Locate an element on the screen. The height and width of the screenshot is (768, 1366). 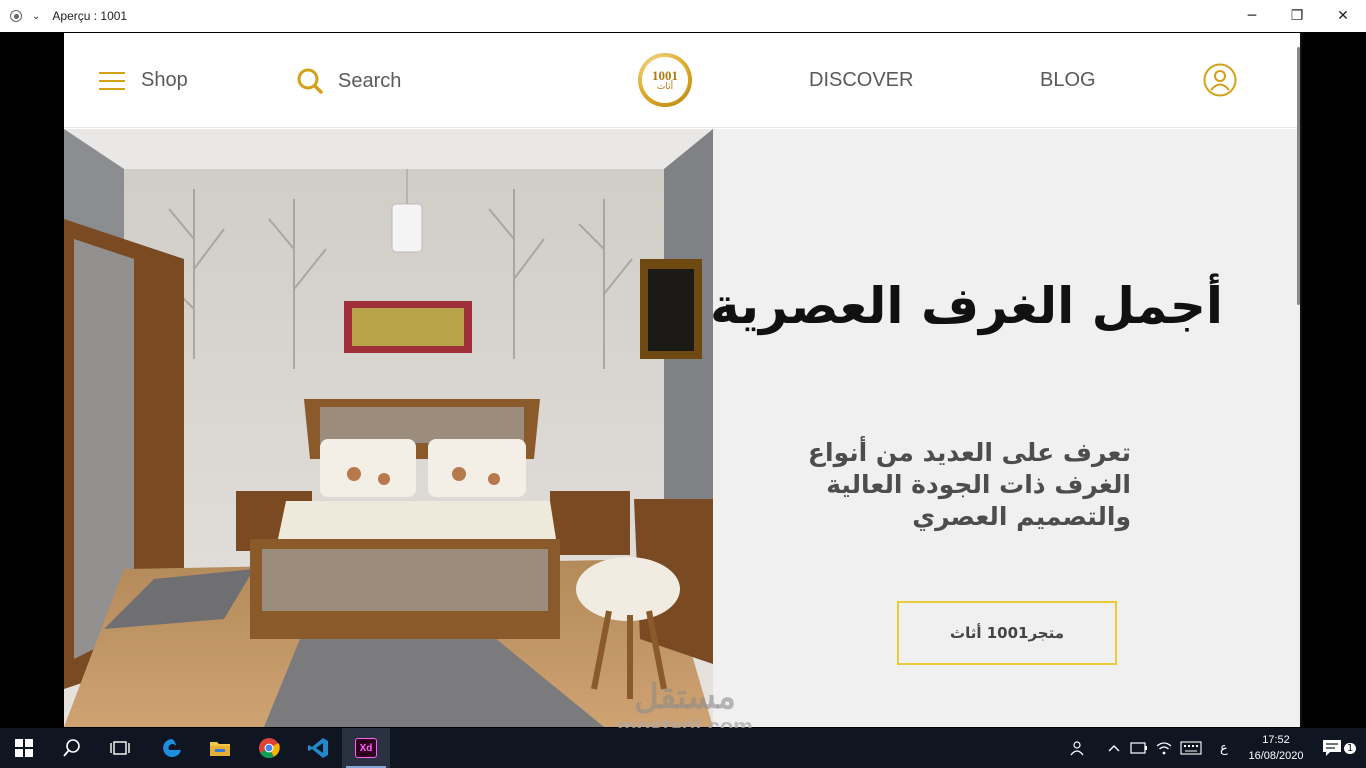
keyboard-icon is located at coordinates (1191, 748).